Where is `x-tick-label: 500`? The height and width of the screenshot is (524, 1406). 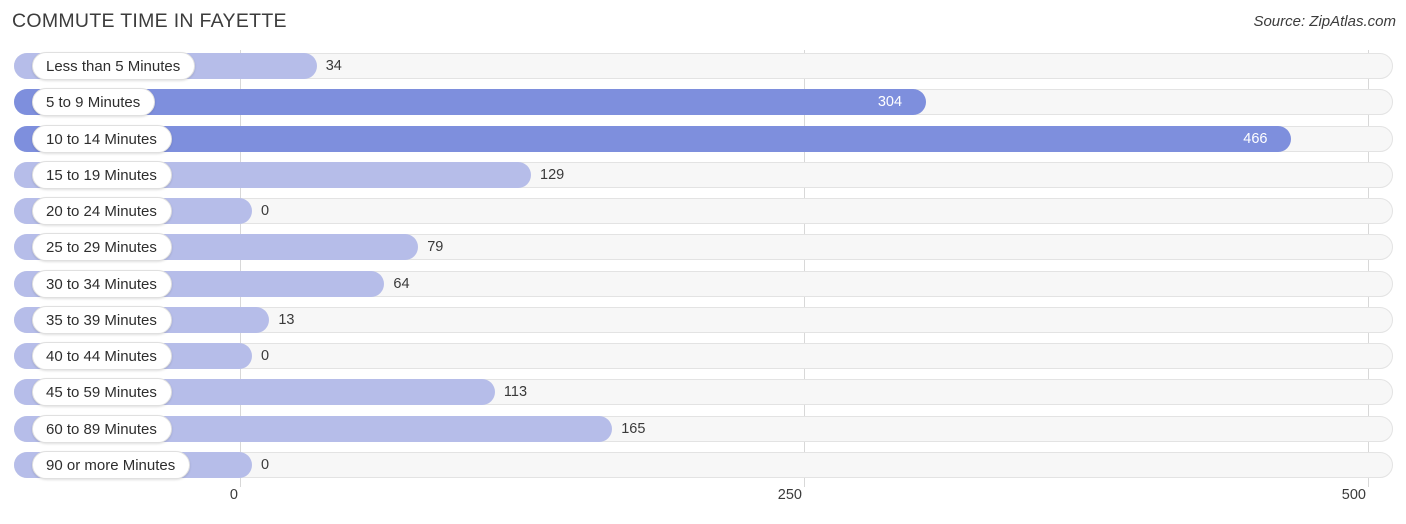
x-tick-label: 500 is located at coordinates (1353, 495).